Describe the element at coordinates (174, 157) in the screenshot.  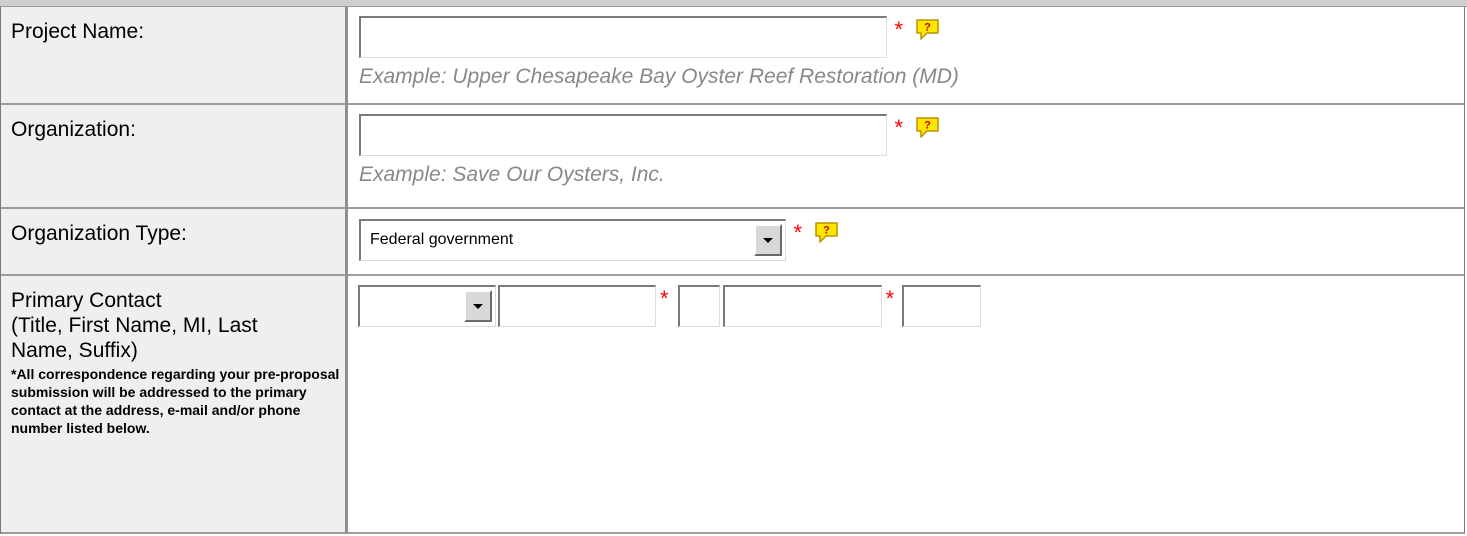
I see `organization-label: Organization:` at that location.